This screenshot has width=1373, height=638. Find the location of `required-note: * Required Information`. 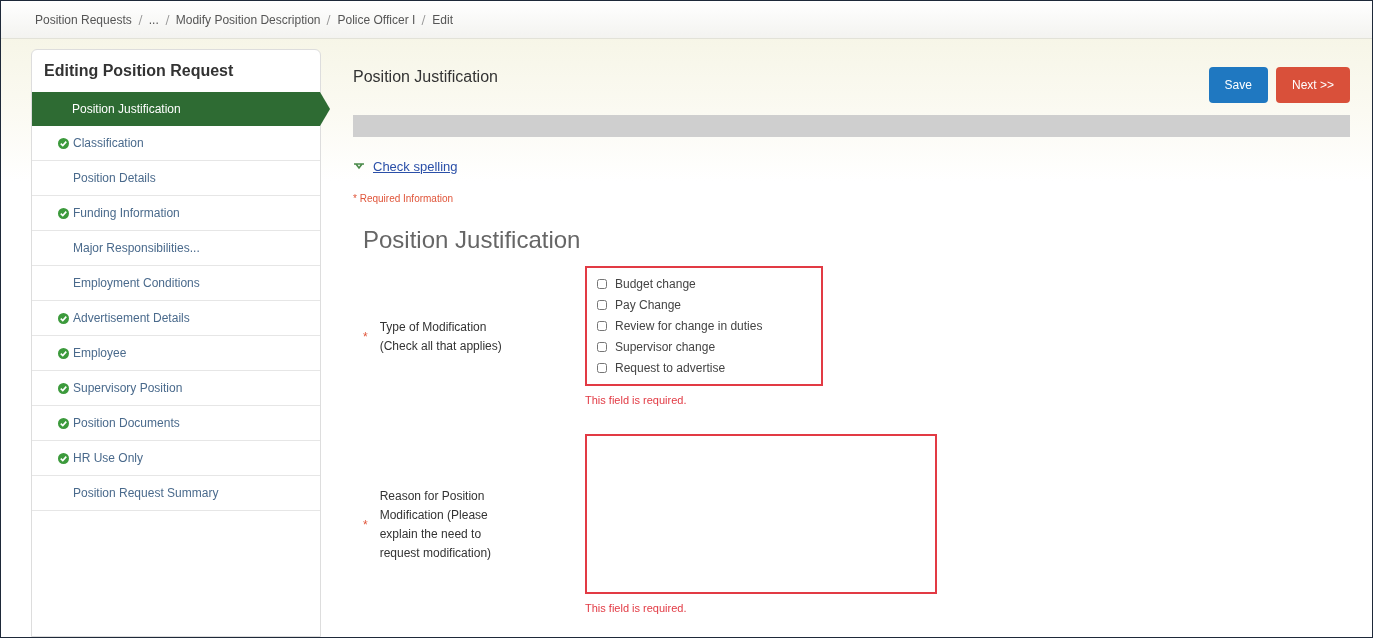

required-note: * Required Information is located at coordinates (404, 198).